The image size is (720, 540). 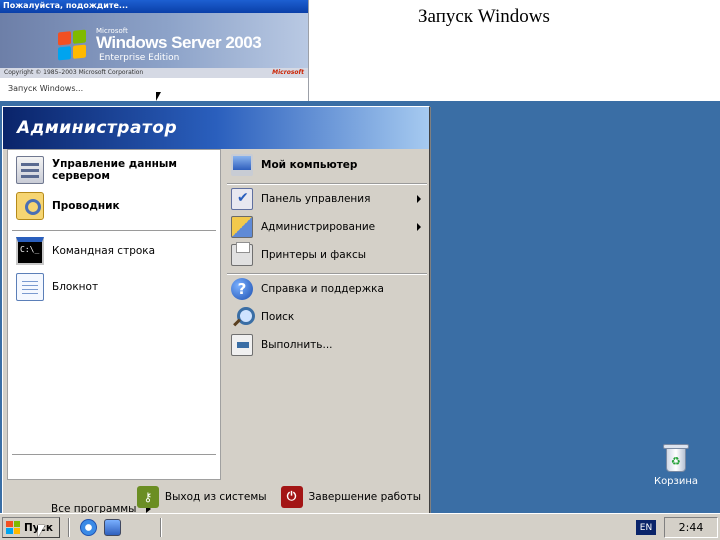 I want to click on recycle-bin: ♻ Корзина, so click(x=676, y=465).